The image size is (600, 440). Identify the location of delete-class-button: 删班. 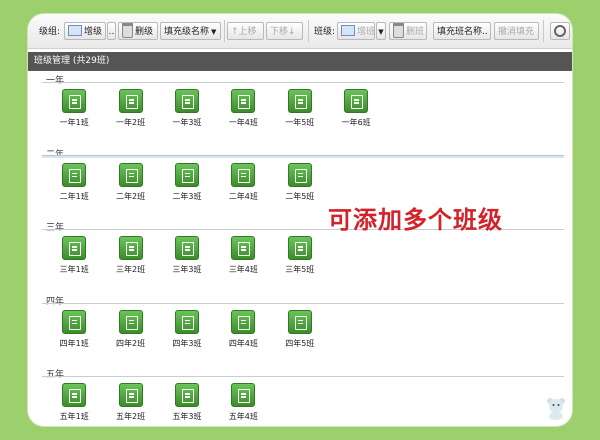
(408, 31).